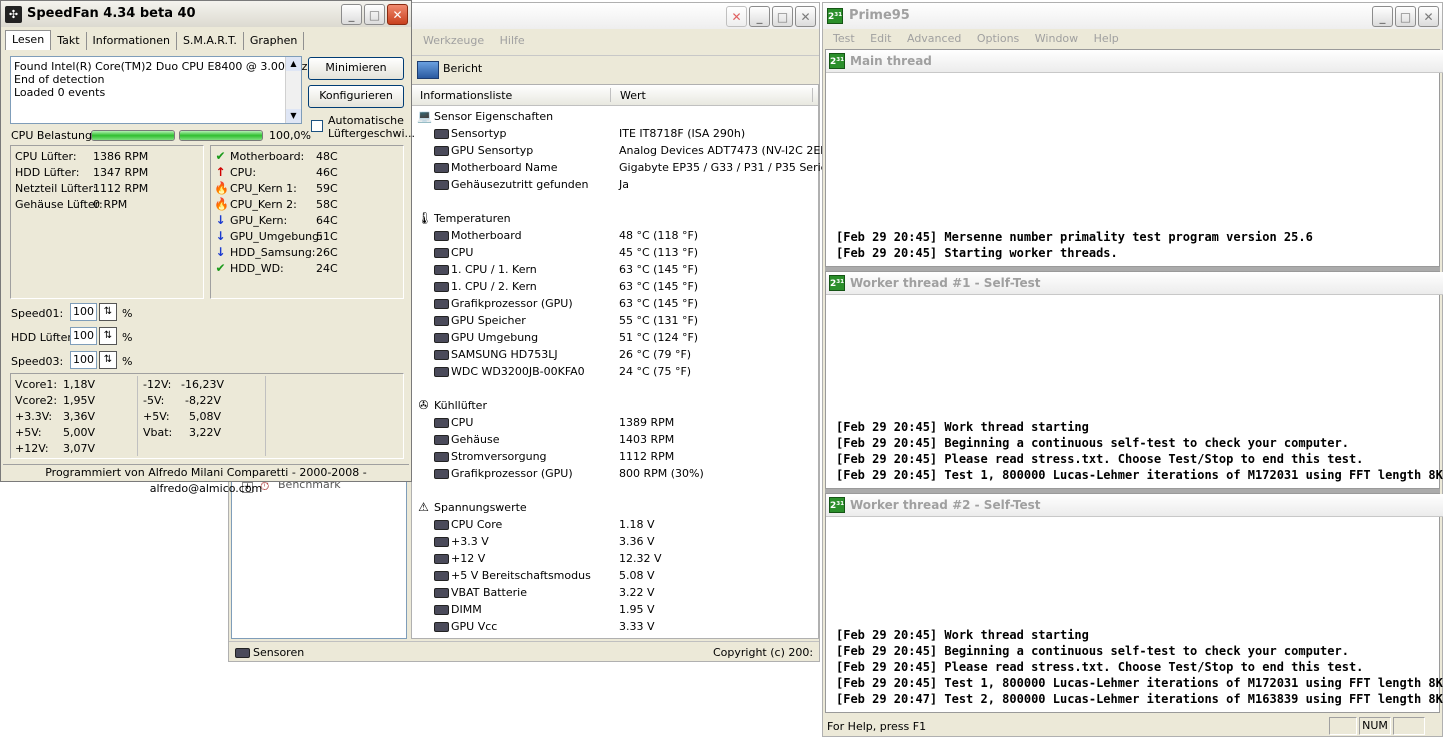 Image resolution: width=1443 pixels, height=737 pixels. What do you see at coordinates (397, 14) in the screenshot?
I see `speedfan-close-button: ✕` at bounding box center [397, 14].